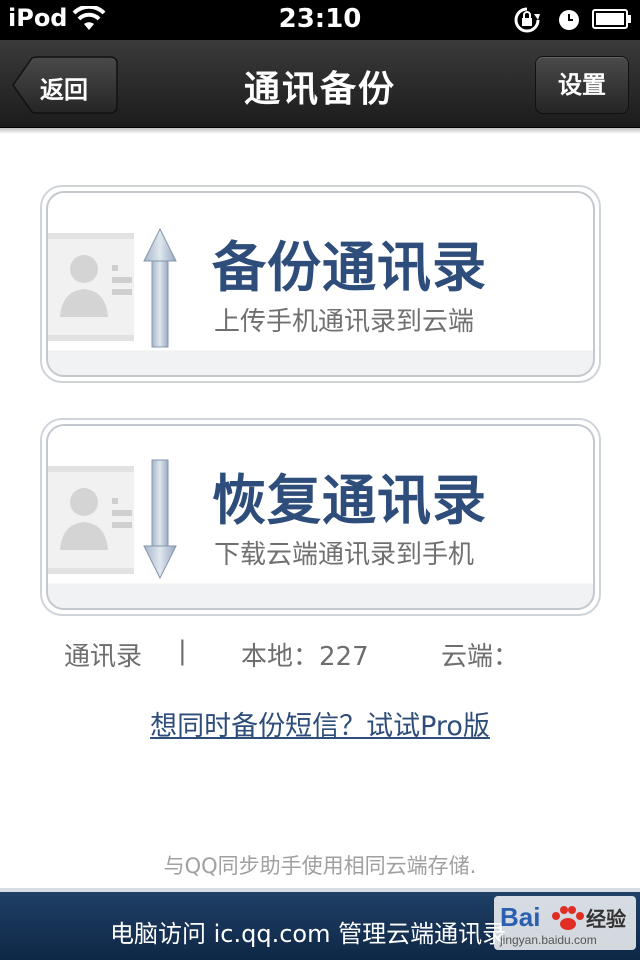 This screenshot has width=640, height=960. I want to click on storage-note: 与QQ同步助手使用相同云端存储., so click(320, 866).